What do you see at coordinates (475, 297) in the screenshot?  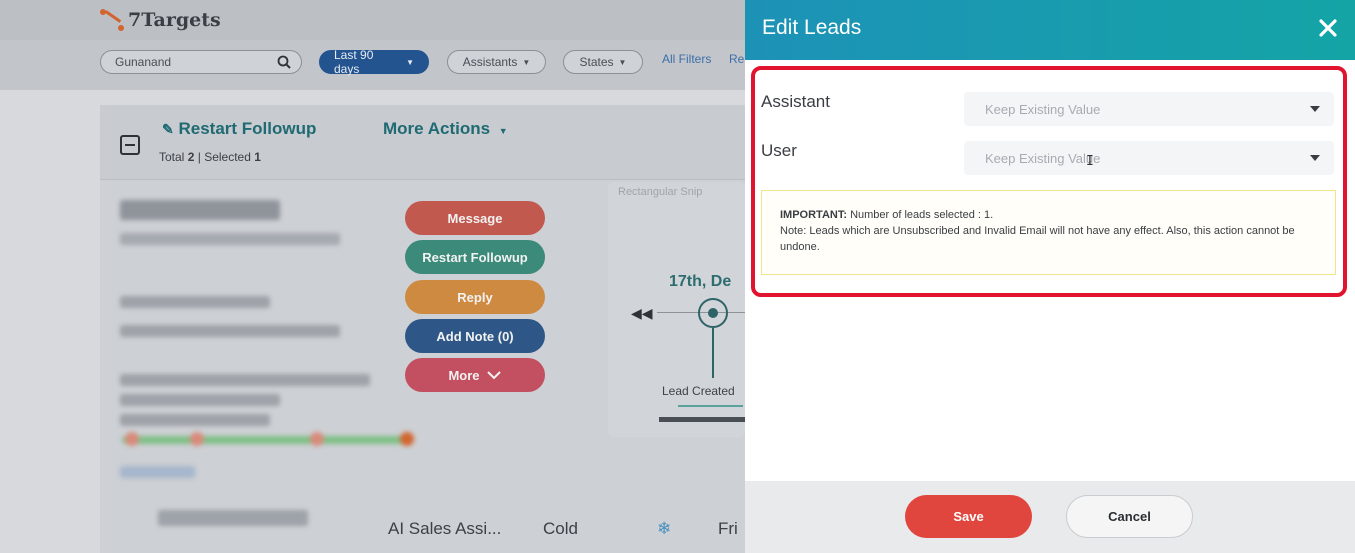 I see `reply-button: Reply` at bounding box center [475, 297].